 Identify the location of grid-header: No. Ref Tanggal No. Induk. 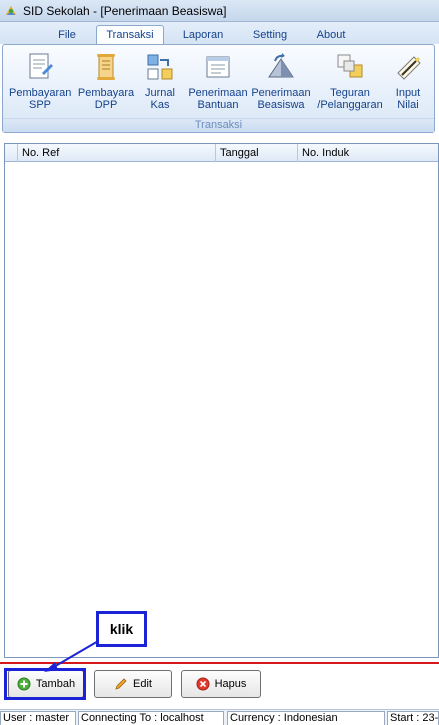
(221, 153).